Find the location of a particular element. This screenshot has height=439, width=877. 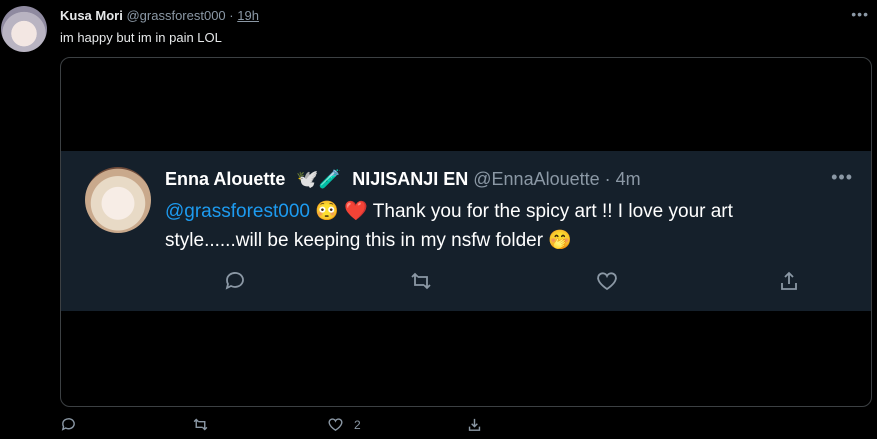

share-button is located at coordinates (474, 424).